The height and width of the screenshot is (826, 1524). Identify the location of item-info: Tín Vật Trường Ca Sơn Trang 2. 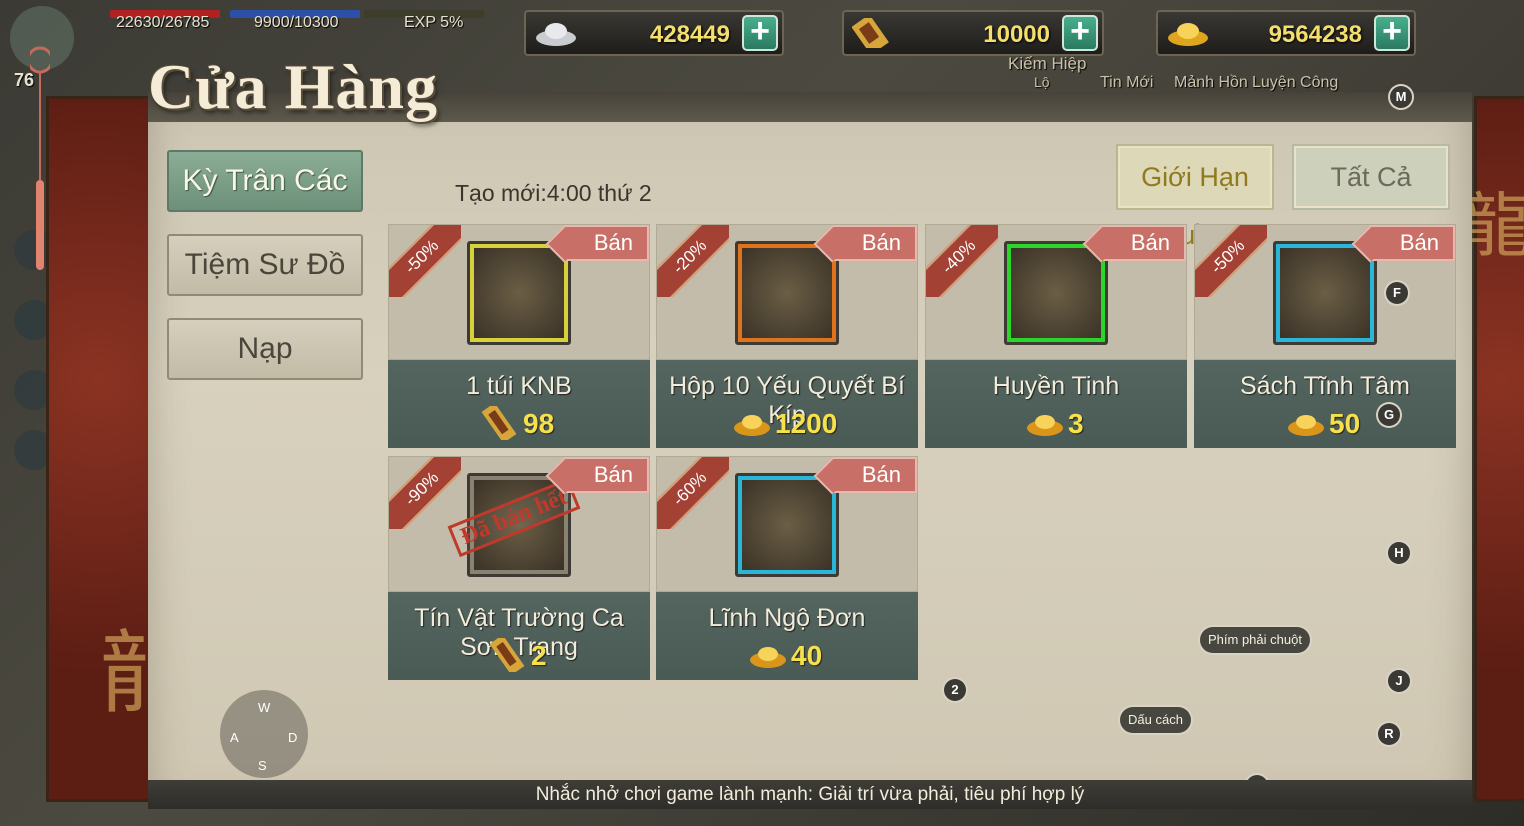
(519, 636).